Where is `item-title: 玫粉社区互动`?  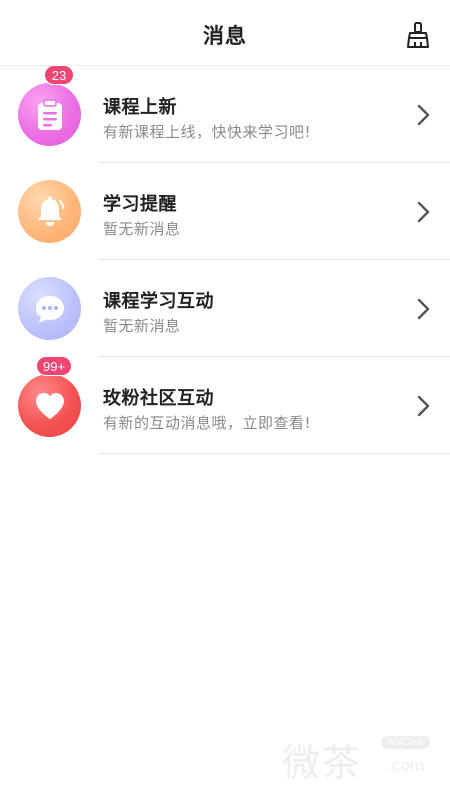 item-title: 玫粉社区互动 is located at coordinates (158, 398).